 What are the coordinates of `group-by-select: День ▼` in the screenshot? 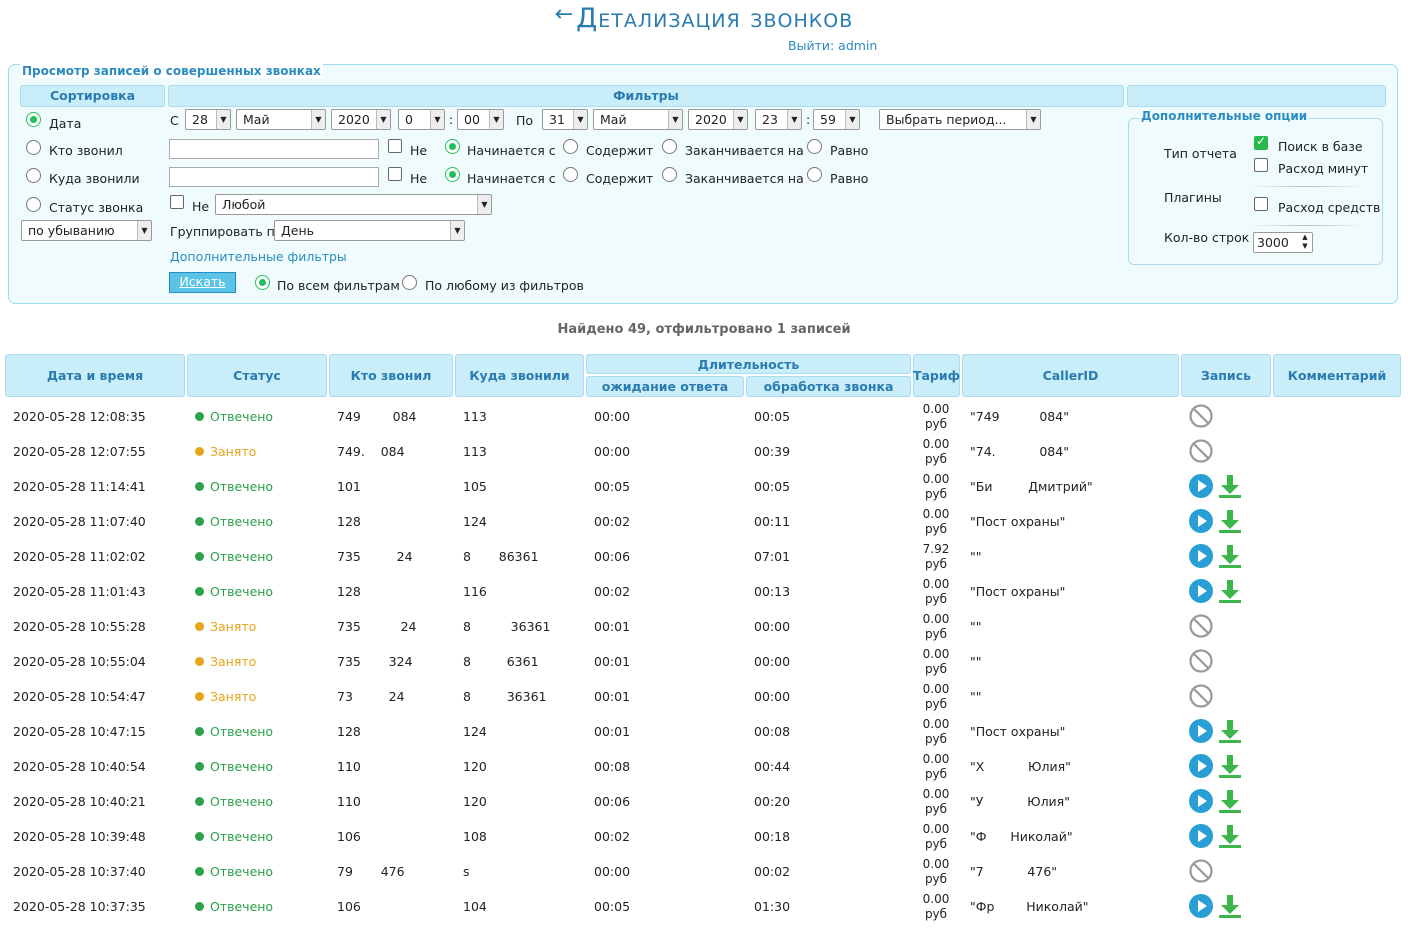 It's located at (369, 230).